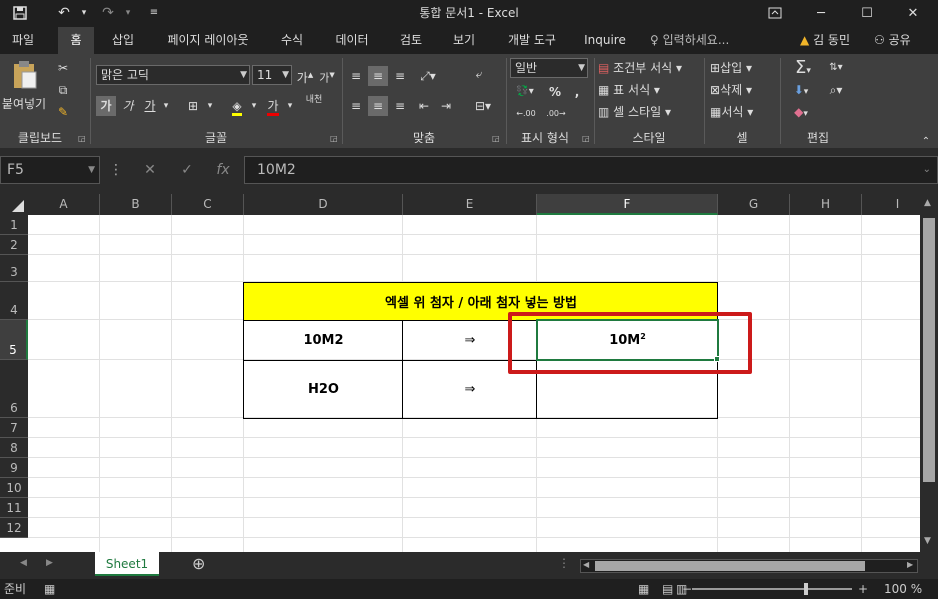 The height and width of the screenshot is (599, 938). I want to click on tab-review: 검토, so click(411, 40).